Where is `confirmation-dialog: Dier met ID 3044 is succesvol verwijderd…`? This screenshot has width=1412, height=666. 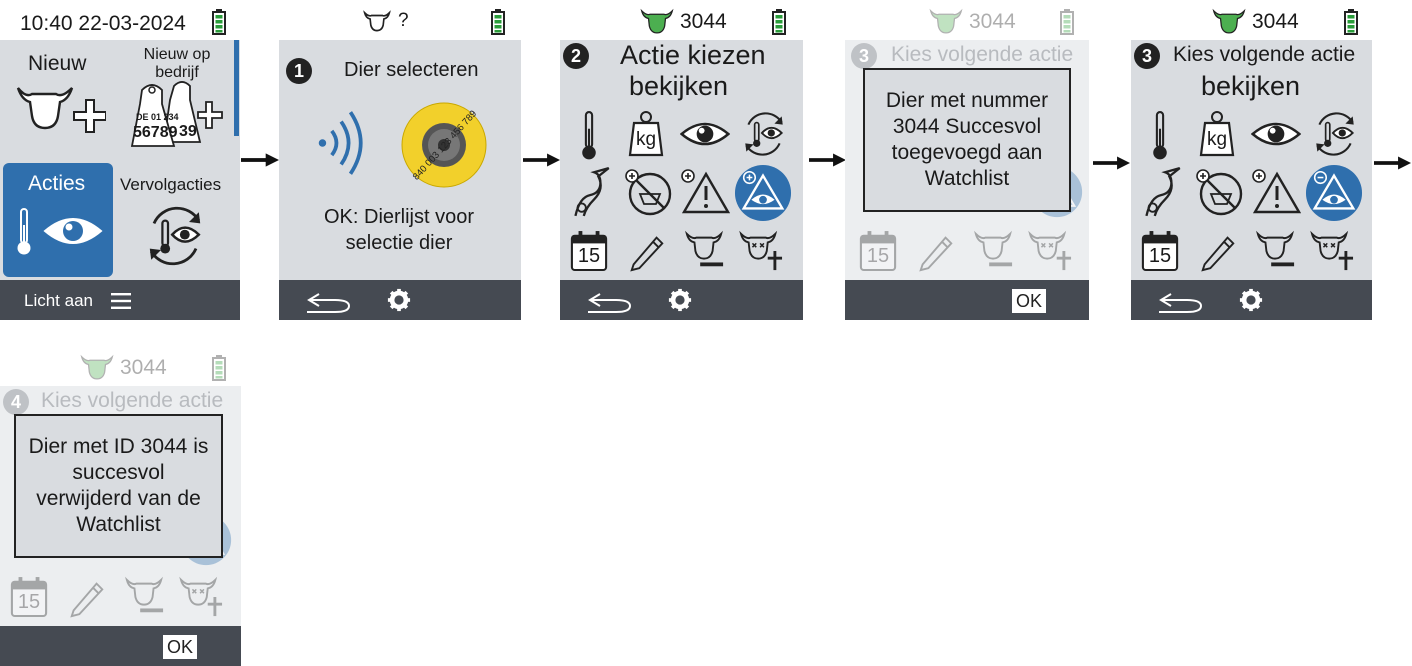 confirmation-dialog: Dier met ID 3044 is succesvol verwijderd… is located at coordinates (118, 486).